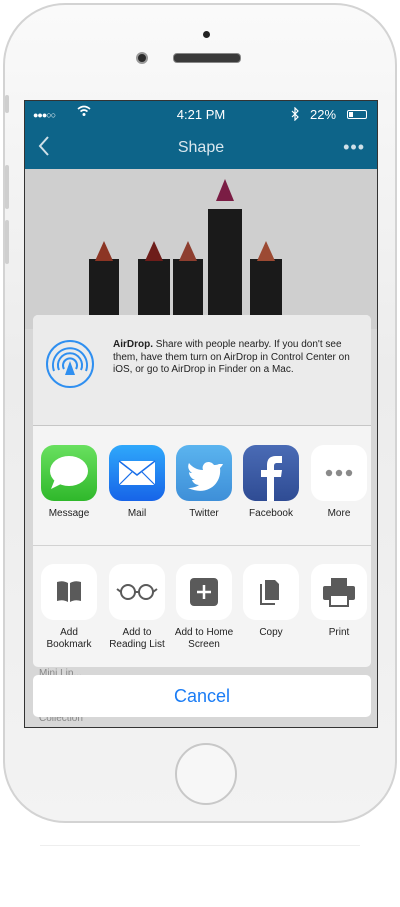 The image size is (400, 907). What do you see at coordinates (207, 58) in the screenshot?
I see `earpiece-speaker` at bounding box center [207, 58].